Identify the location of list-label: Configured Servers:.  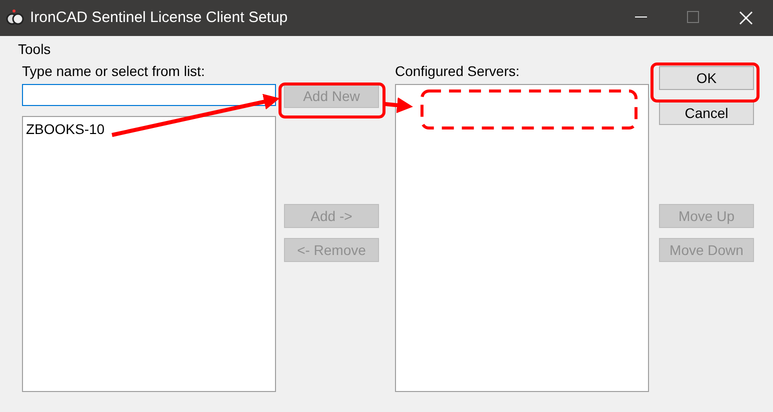
(458, 71).